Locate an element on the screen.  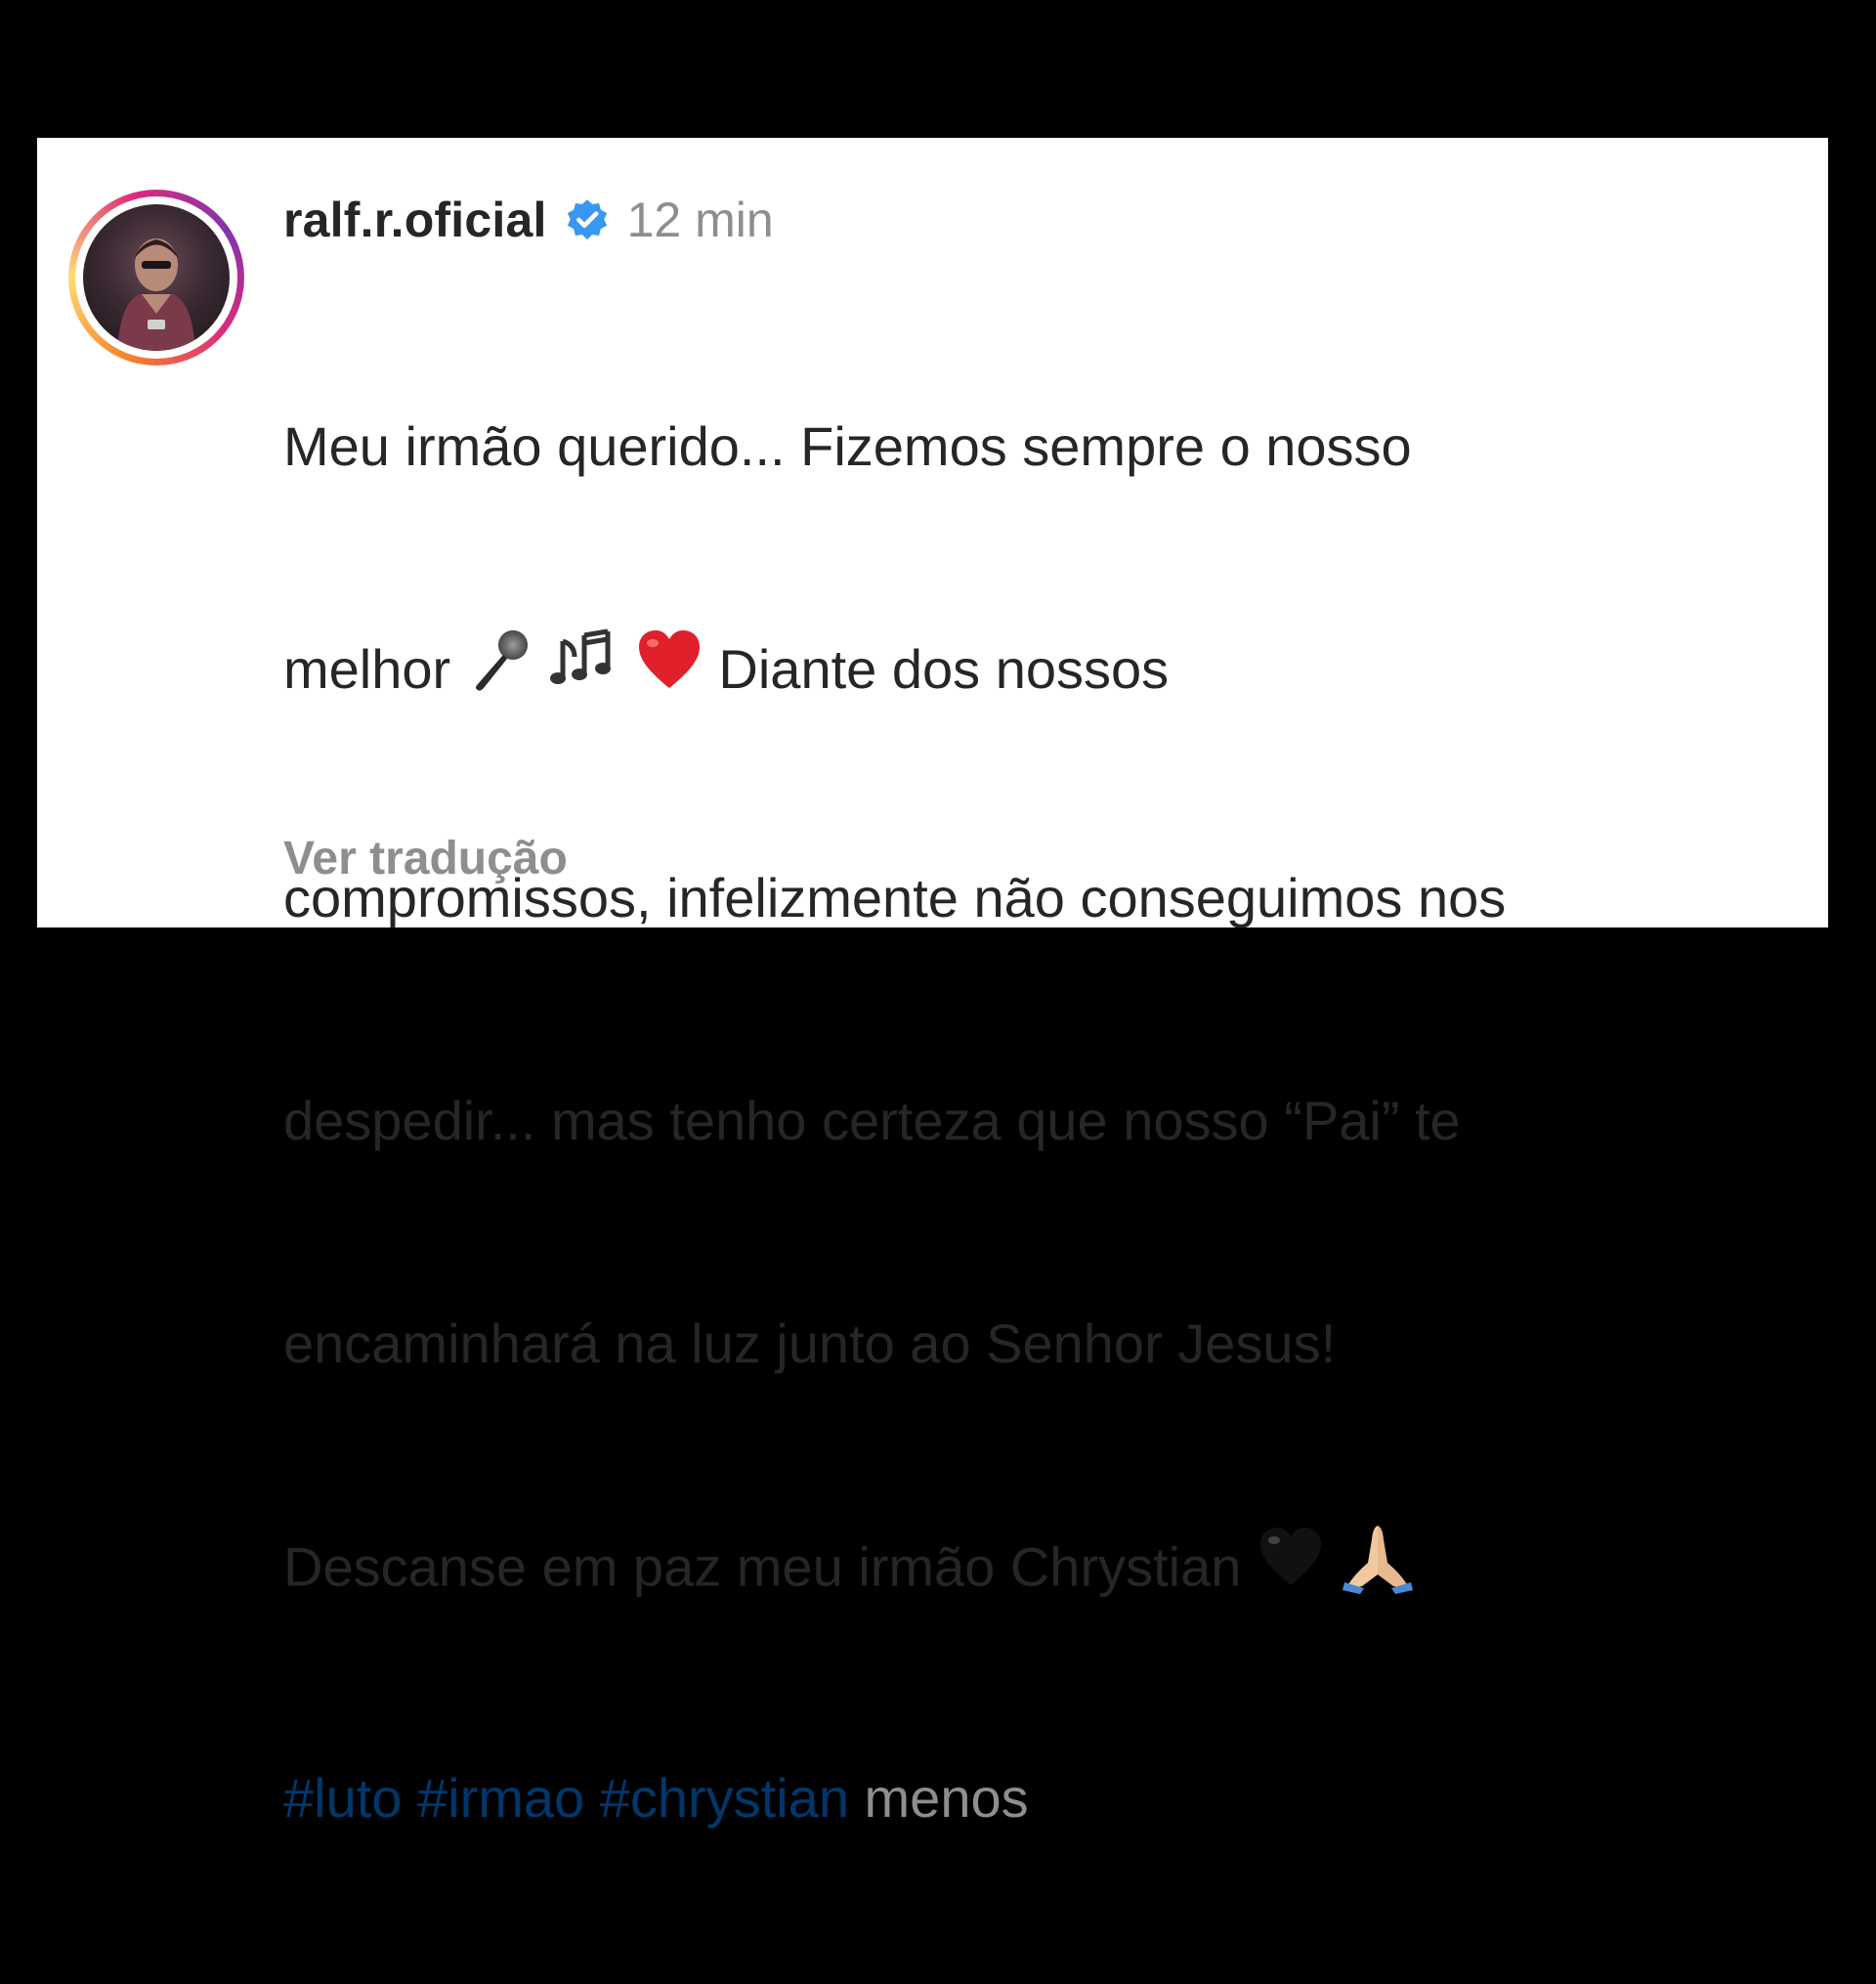
story-ring is located at coordinates (156, 278).